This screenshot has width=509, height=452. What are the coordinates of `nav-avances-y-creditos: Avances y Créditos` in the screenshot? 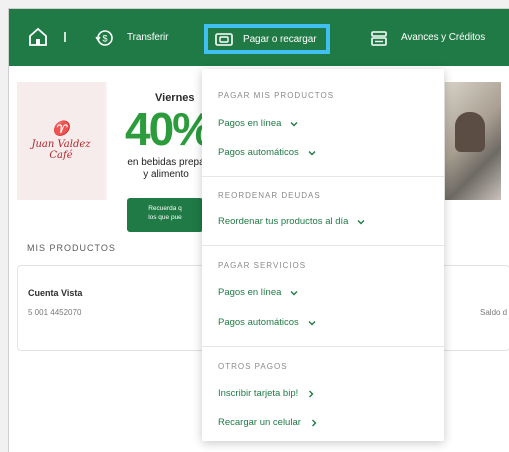 It's located at (427, 37).